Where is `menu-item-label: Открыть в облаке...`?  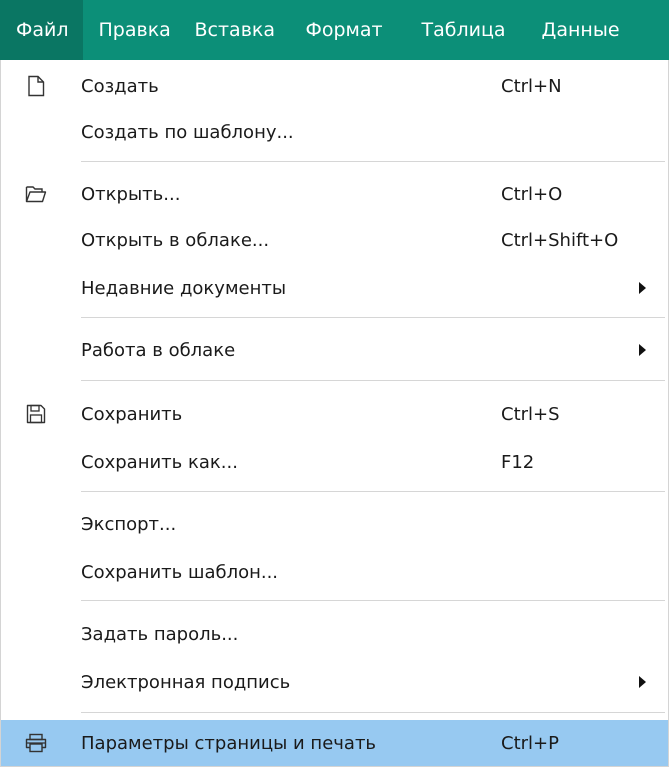
menu-item-label: Открыть в облаке... is located at coordinates (175, 240).